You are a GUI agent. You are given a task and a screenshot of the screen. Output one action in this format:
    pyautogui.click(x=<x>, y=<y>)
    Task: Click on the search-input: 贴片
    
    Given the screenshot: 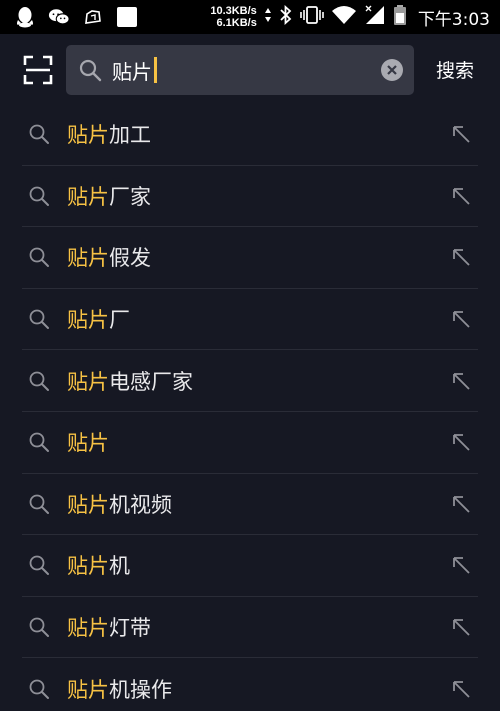 What is the action you would take?
    pyautogui.click(x=242, y=70)
    